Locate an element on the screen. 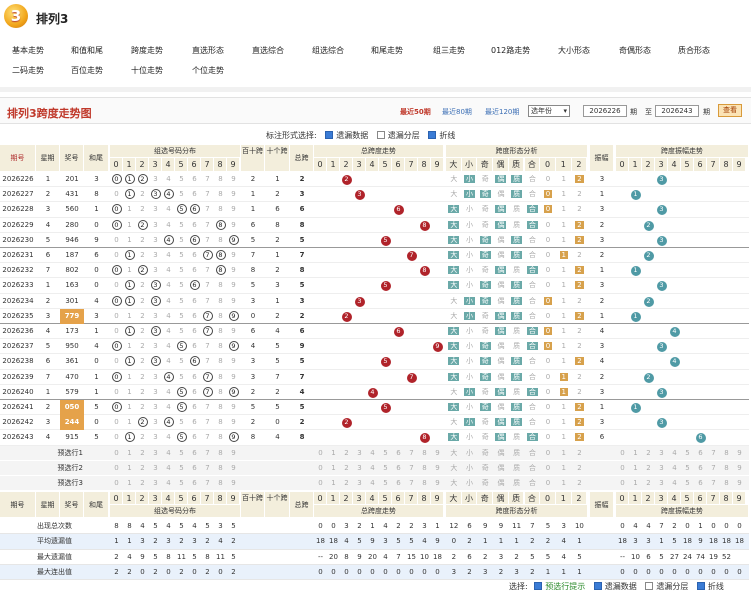 Image resolution: width=751 pixels, height=597 pixels. : 6 is located at coordinates (700, 437).